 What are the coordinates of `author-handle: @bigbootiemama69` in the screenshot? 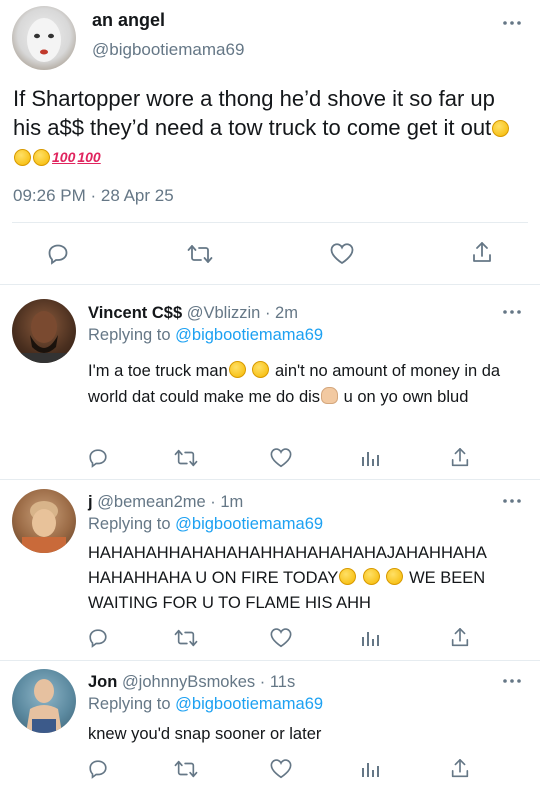 It's located at (168, 50).